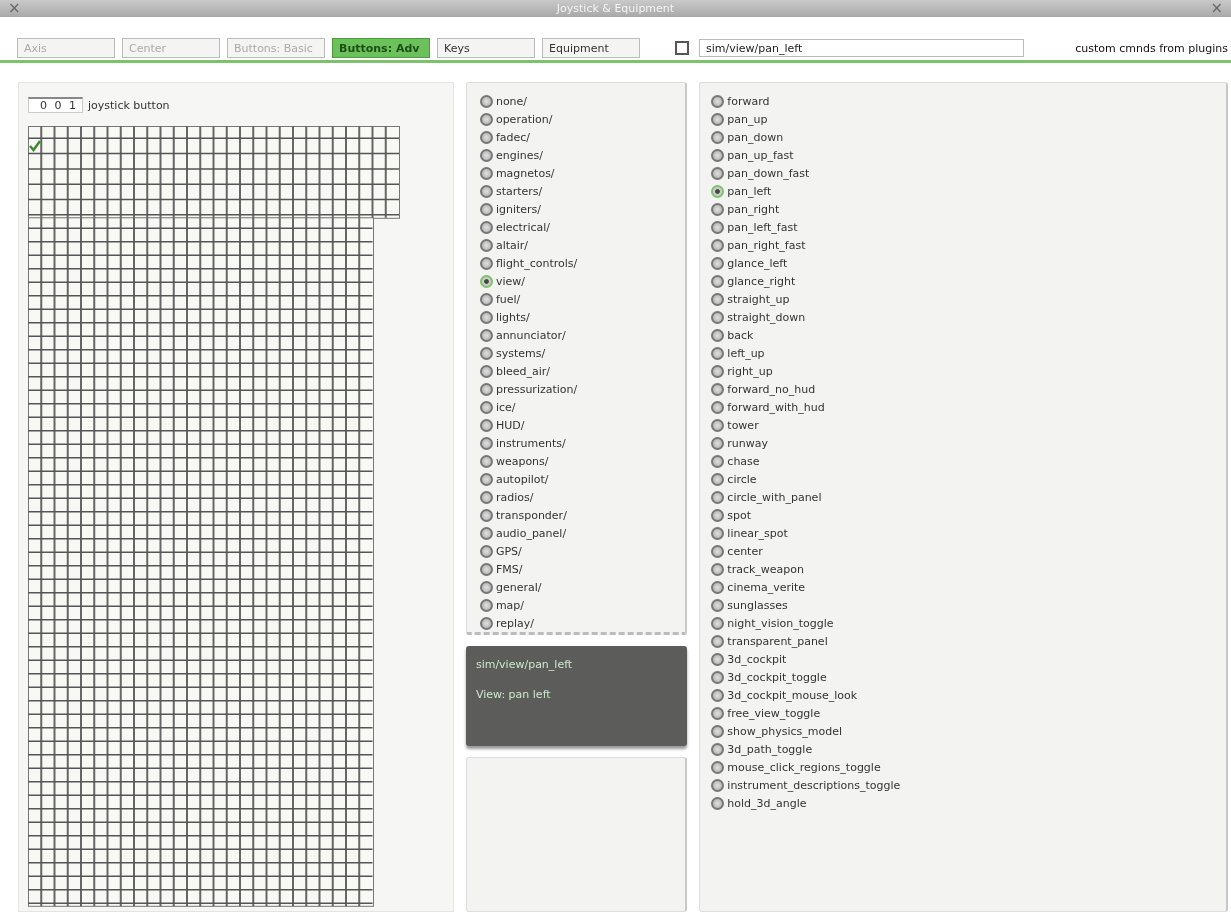  What do you see at coordinates (766, 245) in the screenshot?
I see `option-label: pan_right_fast` at bounding box center [766, 245].